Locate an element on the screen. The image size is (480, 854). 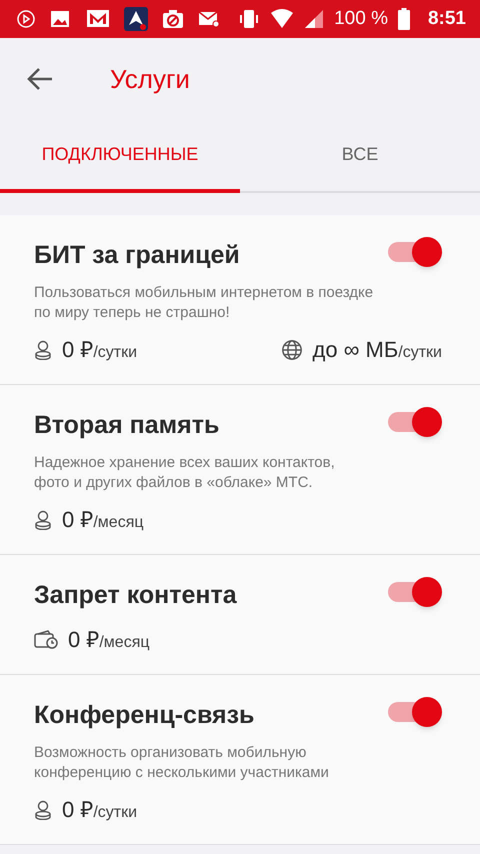
tab: ВСЕ is located at coordinates (360, 156).